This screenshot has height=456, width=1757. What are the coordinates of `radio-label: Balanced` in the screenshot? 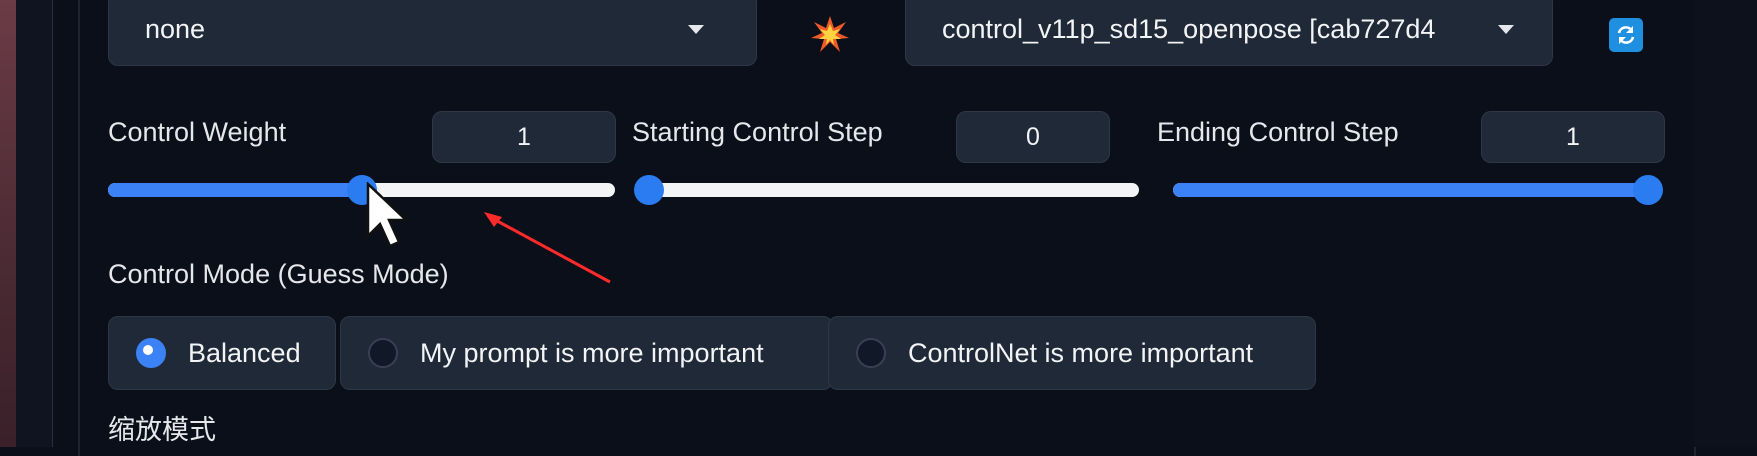 It's located at (244, 352).